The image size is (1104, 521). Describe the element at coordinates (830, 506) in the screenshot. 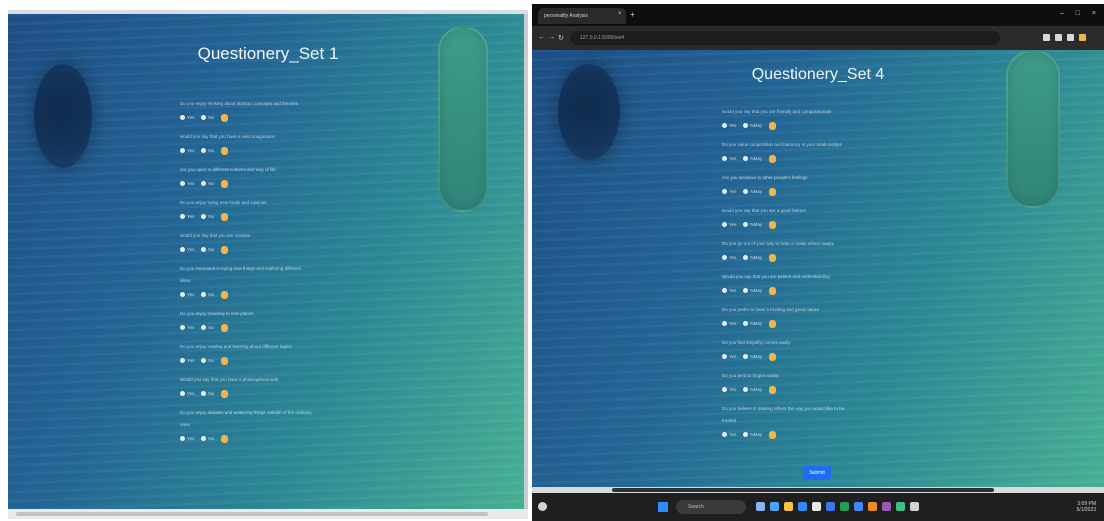

I see `word-icon` at that location.